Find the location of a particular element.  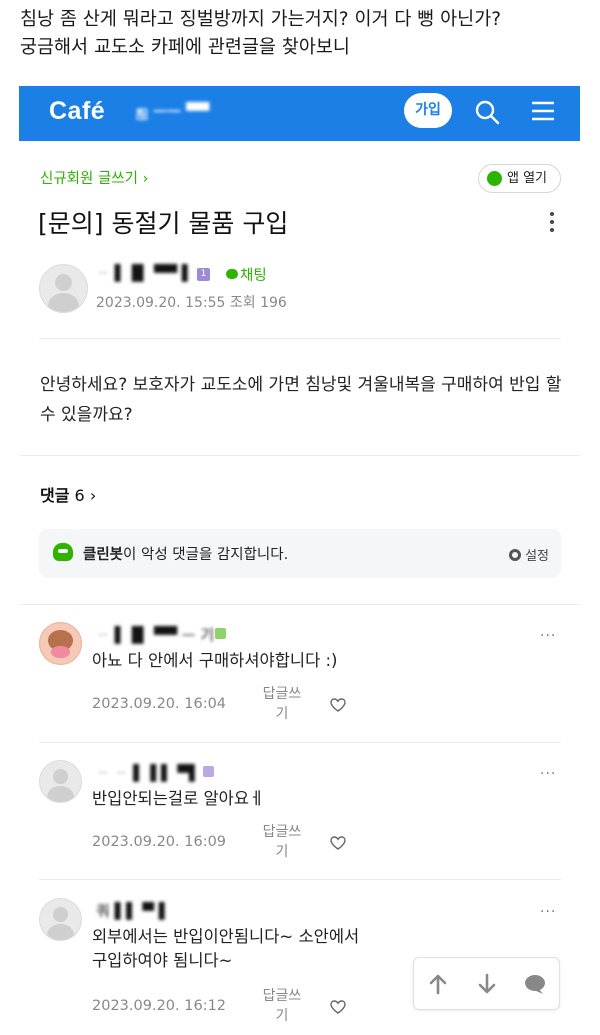

cafe-logo: Café is located at coordinates (77, 111).